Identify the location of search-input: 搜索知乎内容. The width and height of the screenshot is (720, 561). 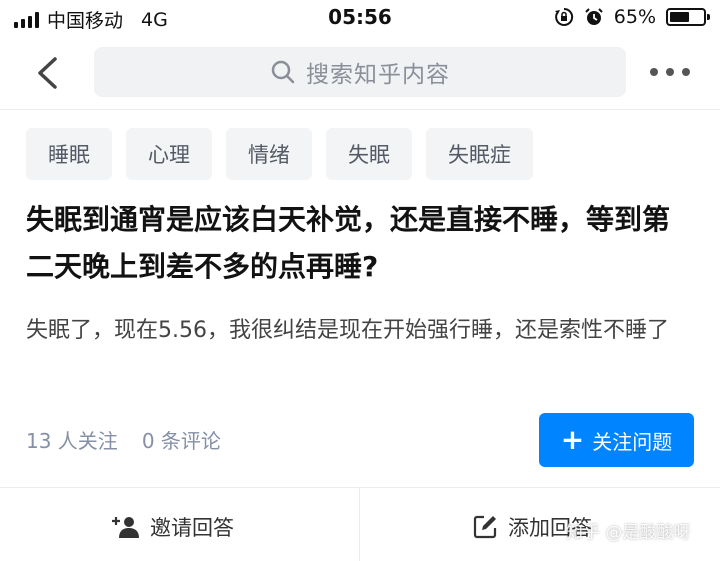
(360, 72).